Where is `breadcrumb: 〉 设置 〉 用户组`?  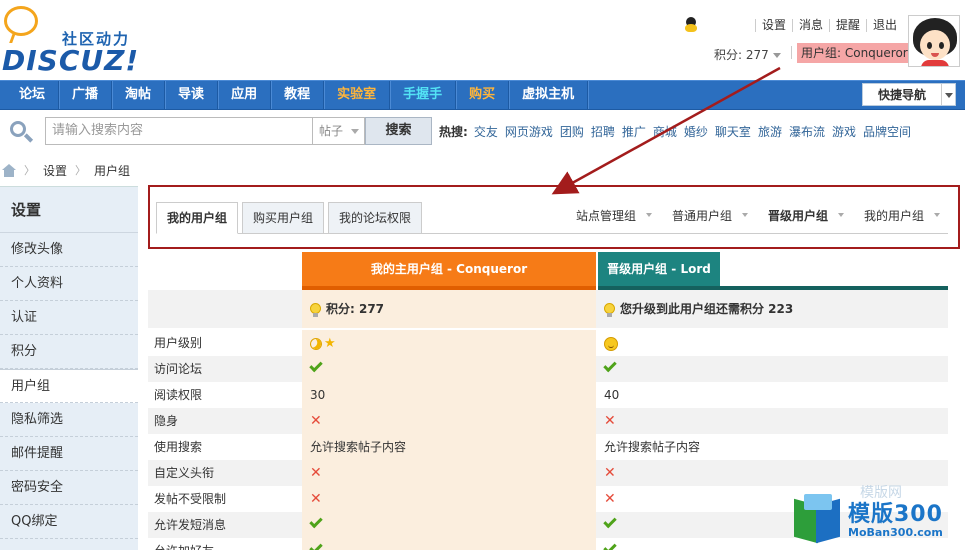
breadcrumb: 〉 设置 〉 用户组 is located at coordinates (65, 170).